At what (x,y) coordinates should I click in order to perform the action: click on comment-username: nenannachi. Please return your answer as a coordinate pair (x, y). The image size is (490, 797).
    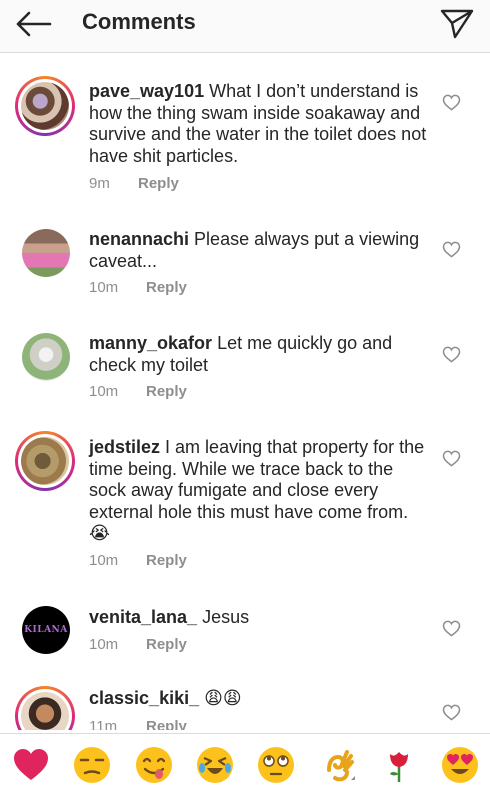
    Looking at the image, I should click on (139, 239).